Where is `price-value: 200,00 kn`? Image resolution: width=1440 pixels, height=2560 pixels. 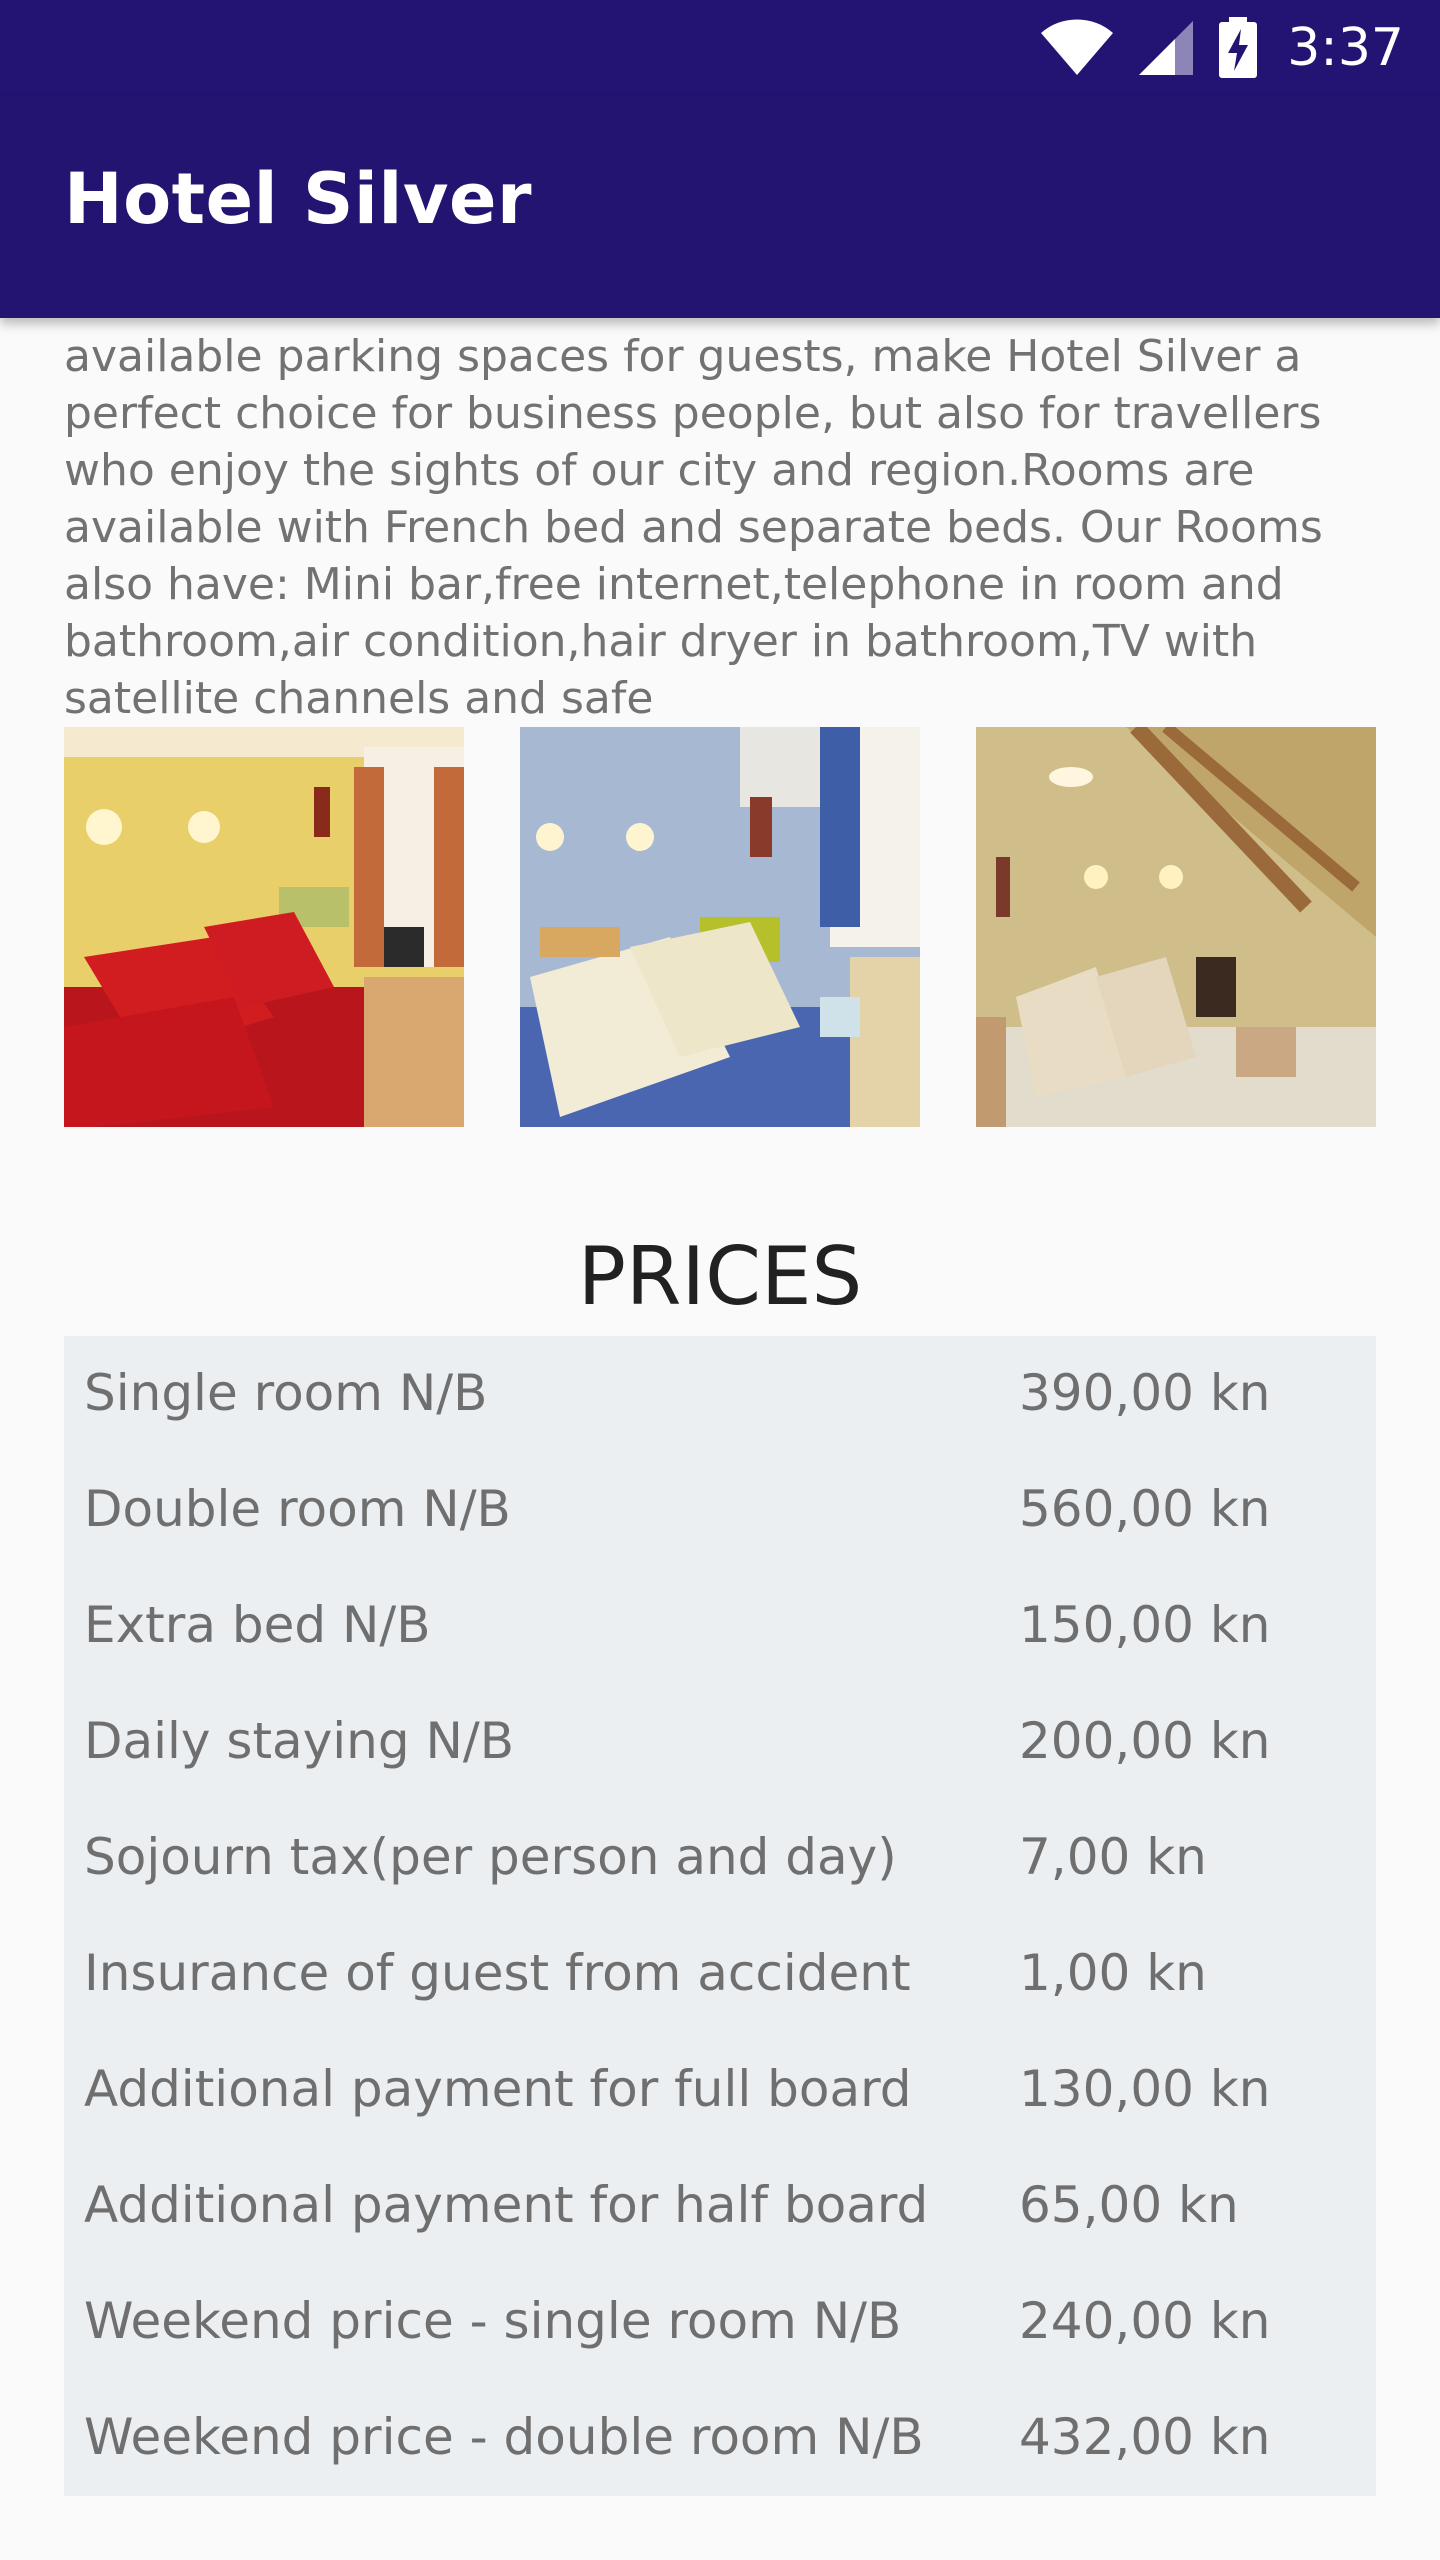 price-value: 200,00 kn is located at coordinates (1145, 1741).